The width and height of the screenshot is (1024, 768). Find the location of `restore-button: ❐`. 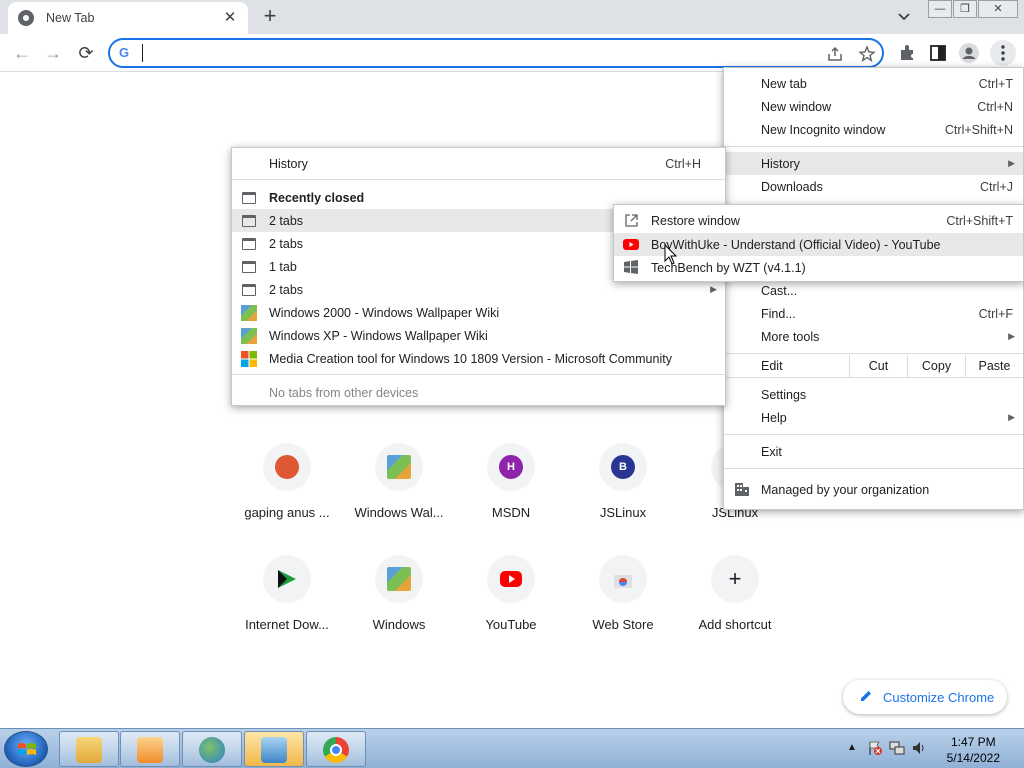

restore-button: ❐ is located at coordinates (965, 9).